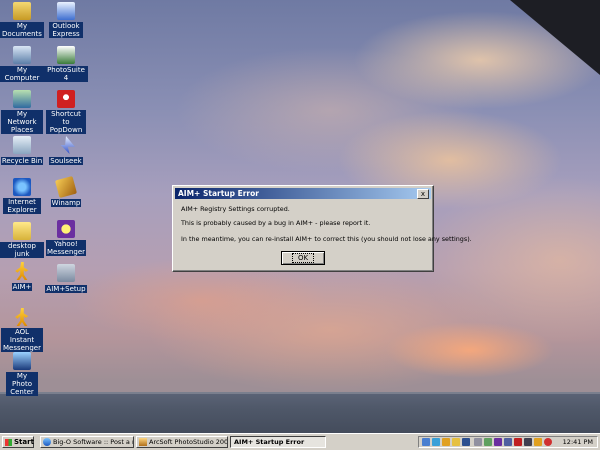 The height and width of the screenshot is (450, 600). I want to click on browser-icon, so click(47, 442).